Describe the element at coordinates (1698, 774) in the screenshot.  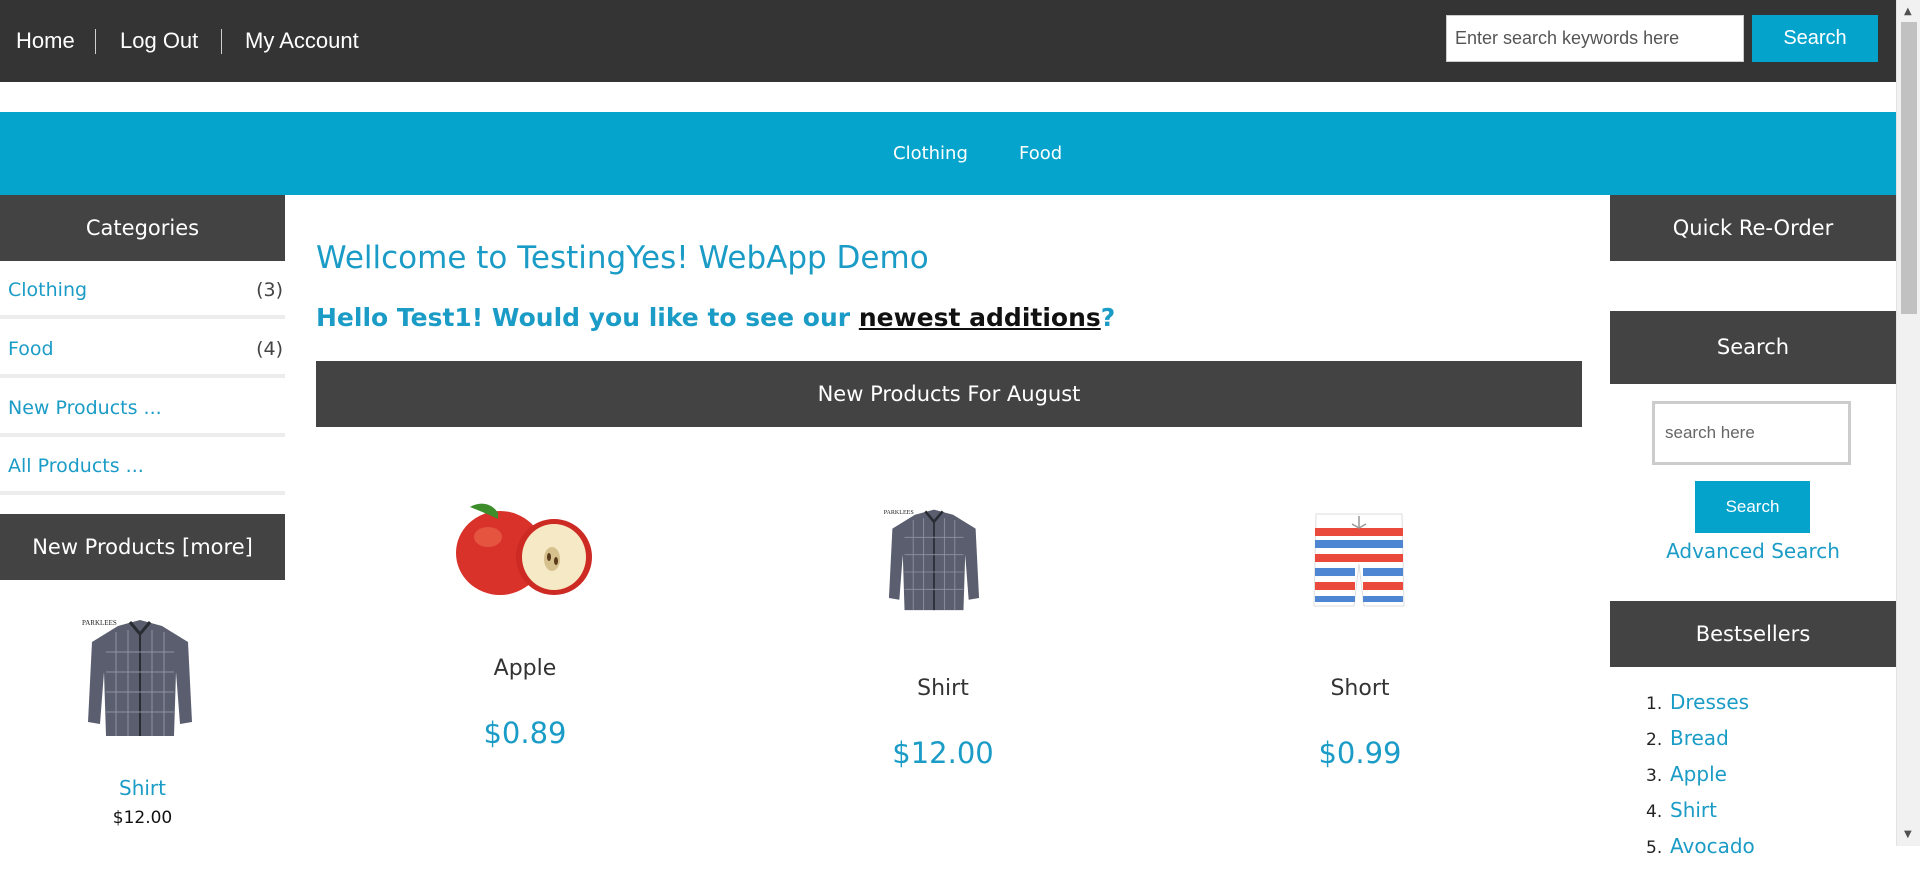
I see `bestseller-link: Apple` at that location.